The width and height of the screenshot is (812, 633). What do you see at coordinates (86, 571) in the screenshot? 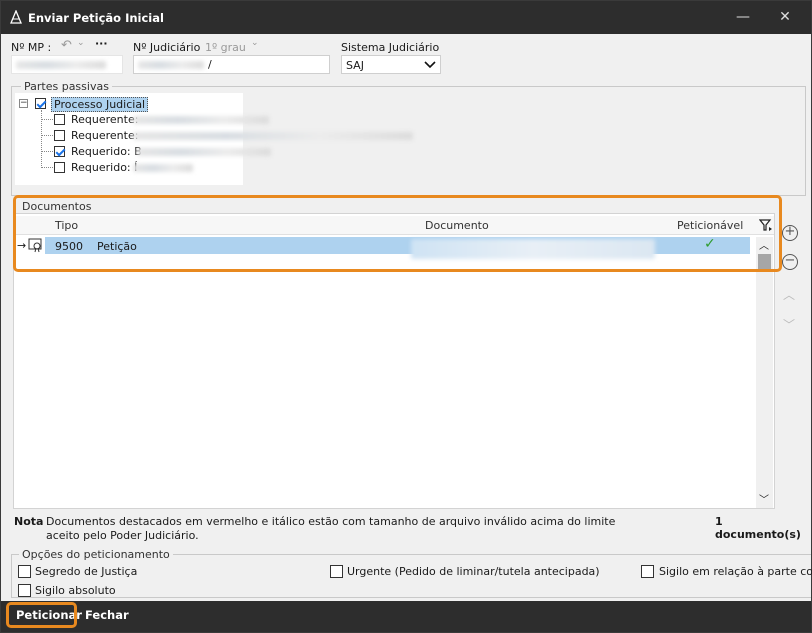
I see `segredo-label: Segredo de Justiça` at bounding box center [86, 571].